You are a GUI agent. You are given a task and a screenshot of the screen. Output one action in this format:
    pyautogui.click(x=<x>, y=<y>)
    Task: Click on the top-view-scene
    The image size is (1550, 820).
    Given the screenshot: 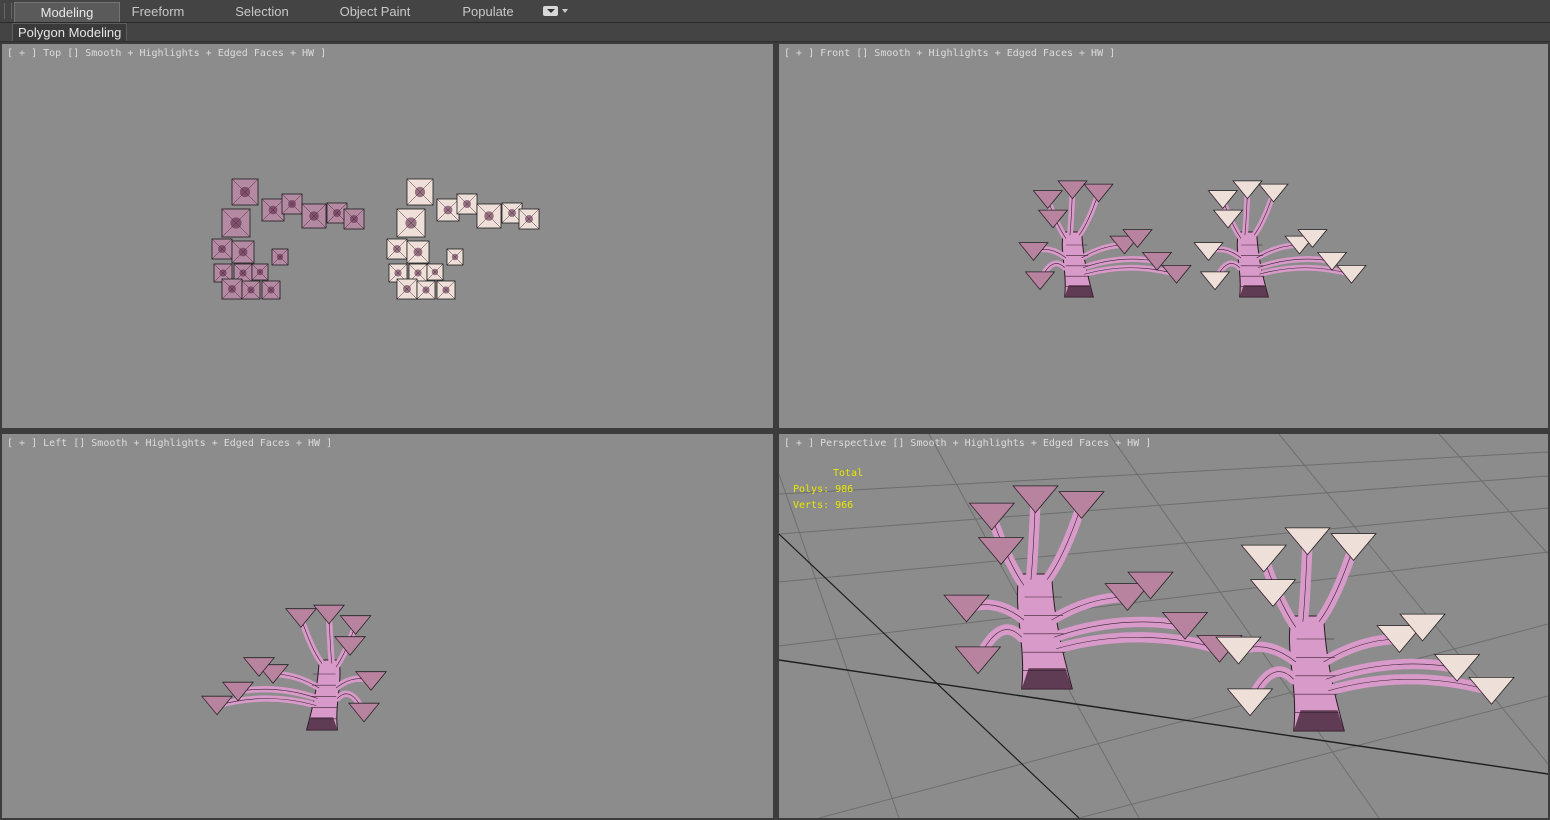 What is the action you would take?
    pyautogui.click(x=375, y=239)
    